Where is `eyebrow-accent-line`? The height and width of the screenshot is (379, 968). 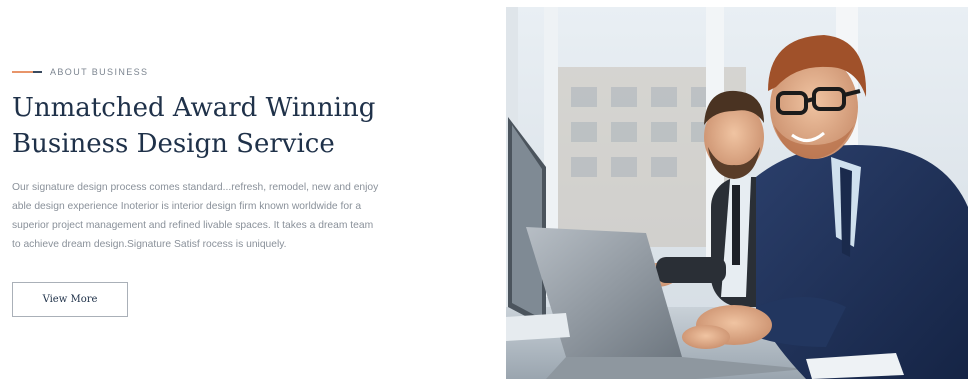 eyebrow-accent-line is located at coordinates (27, 72).